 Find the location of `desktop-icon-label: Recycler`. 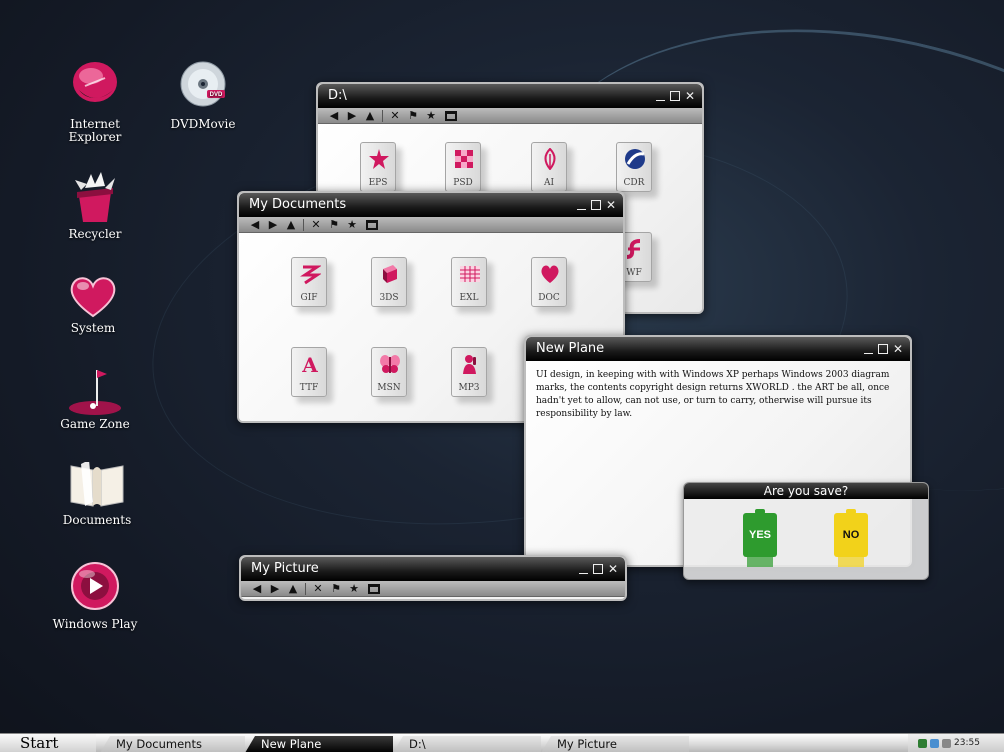

desktop-icon-label: Recycler is located at coordinates (95, 234).